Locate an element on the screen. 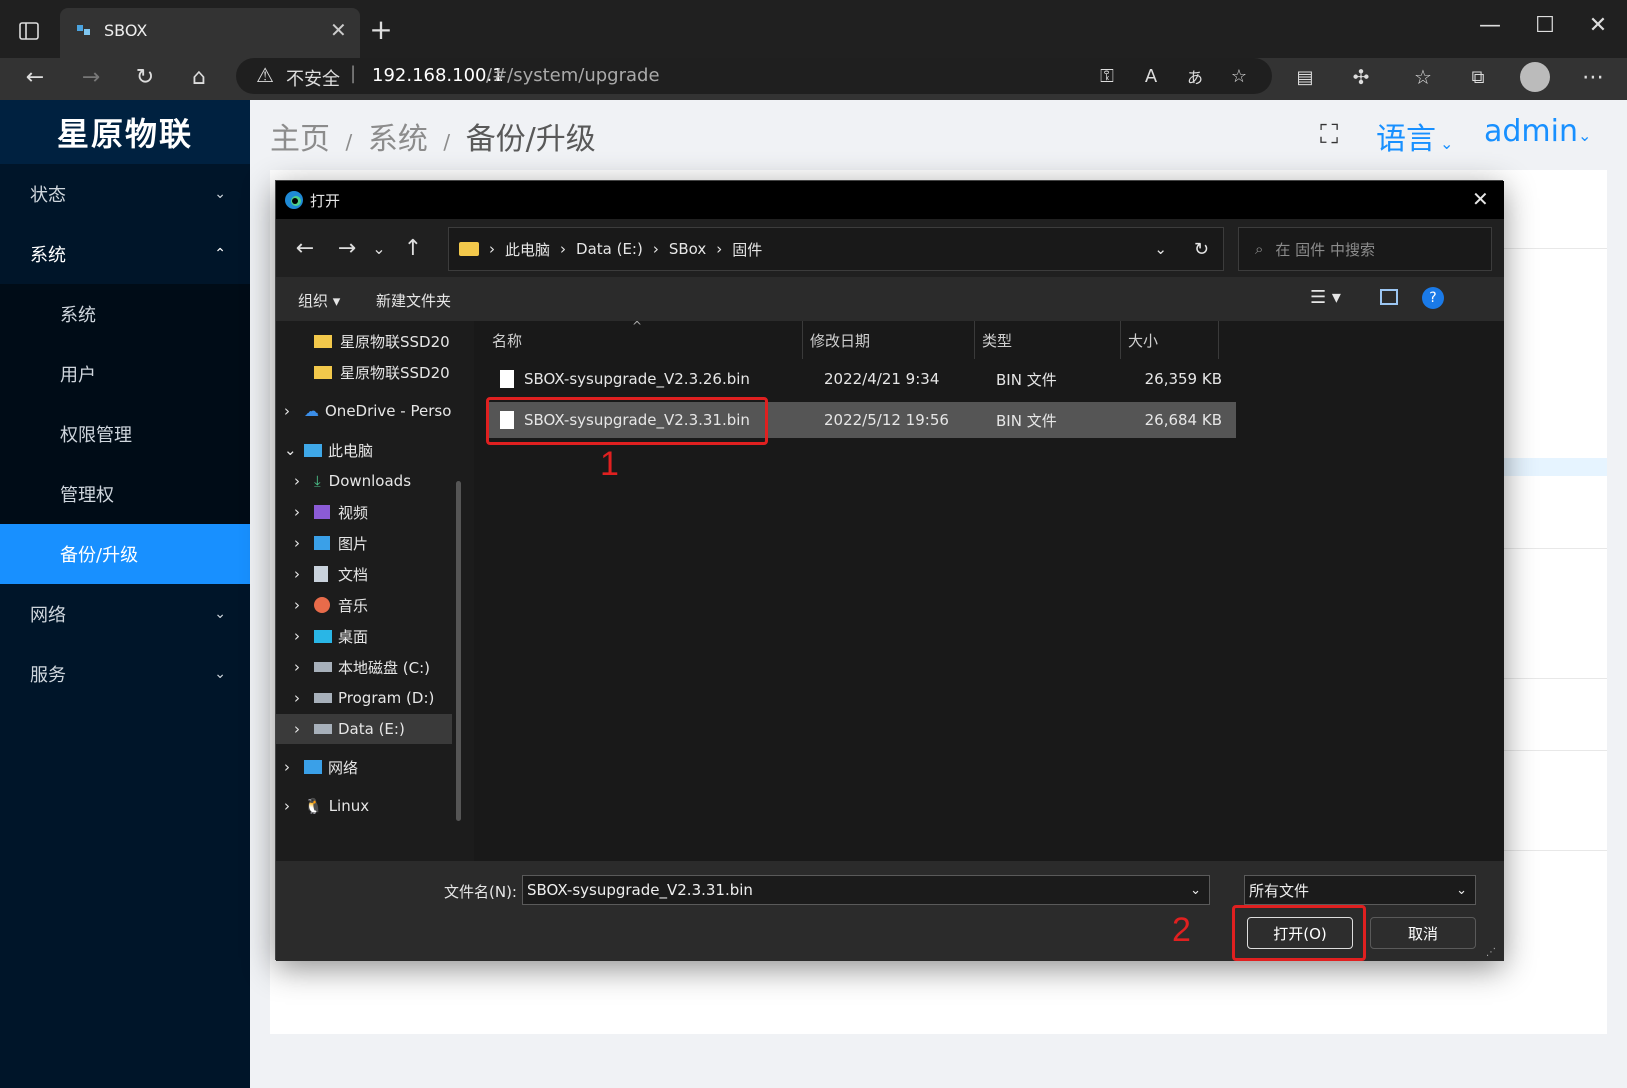  submenu-item-backup-upgrade: 备份/升级 is located at coordinates (125, 554).